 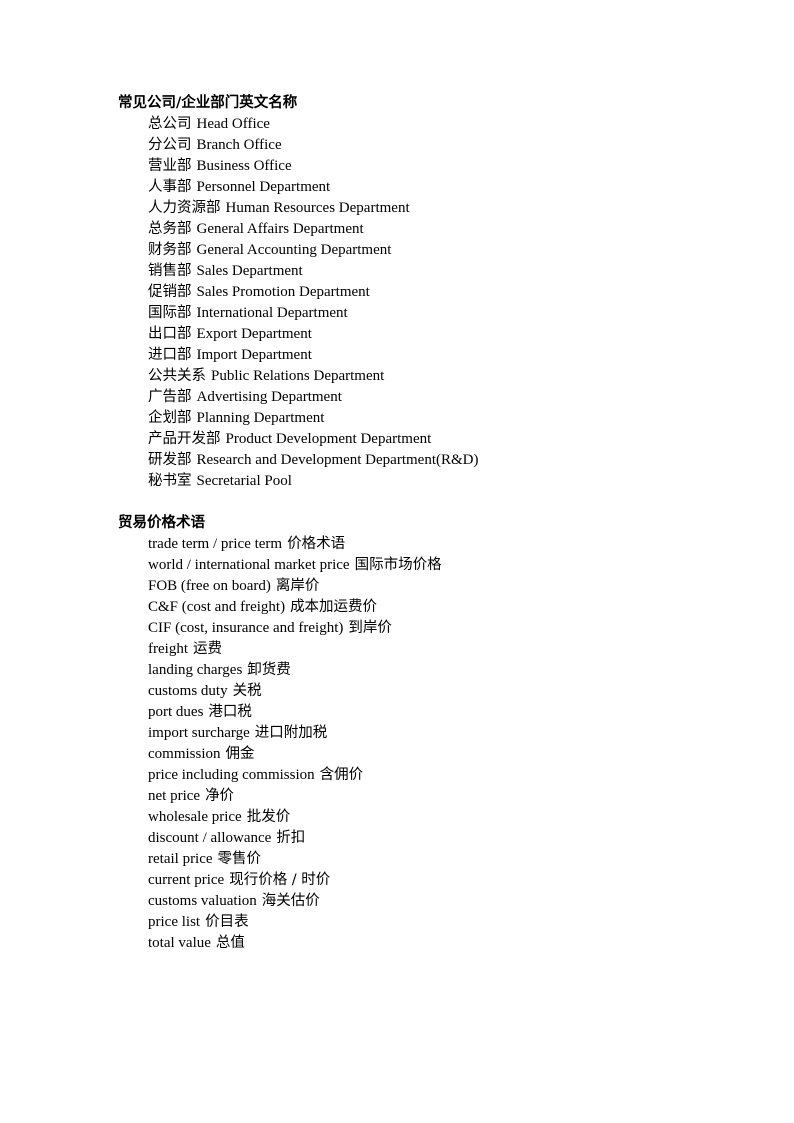 What do you see at coordinates (195, 670) in the screenshot?
I see `term-english: landing charges` at bounding box center [195, 670].